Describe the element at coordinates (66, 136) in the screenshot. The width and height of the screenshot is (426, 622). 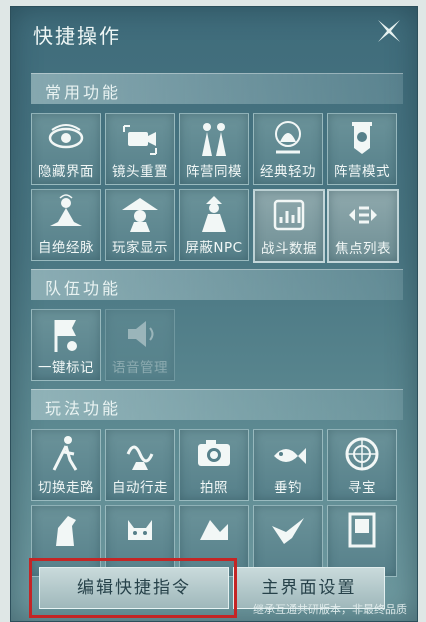
I see `eye-icon` at that location.